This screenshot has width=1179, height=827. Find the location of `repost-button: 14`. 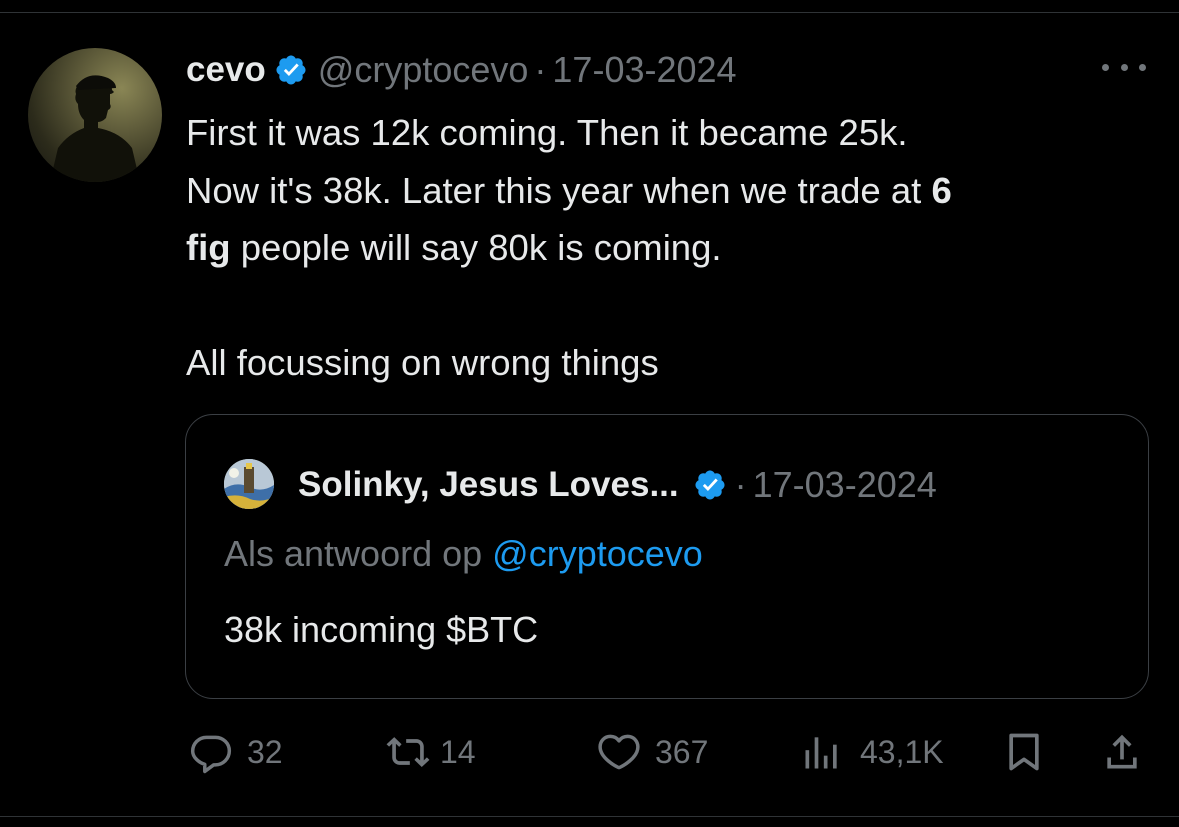

repost-button: 14 is located at coordinates (431, 752).